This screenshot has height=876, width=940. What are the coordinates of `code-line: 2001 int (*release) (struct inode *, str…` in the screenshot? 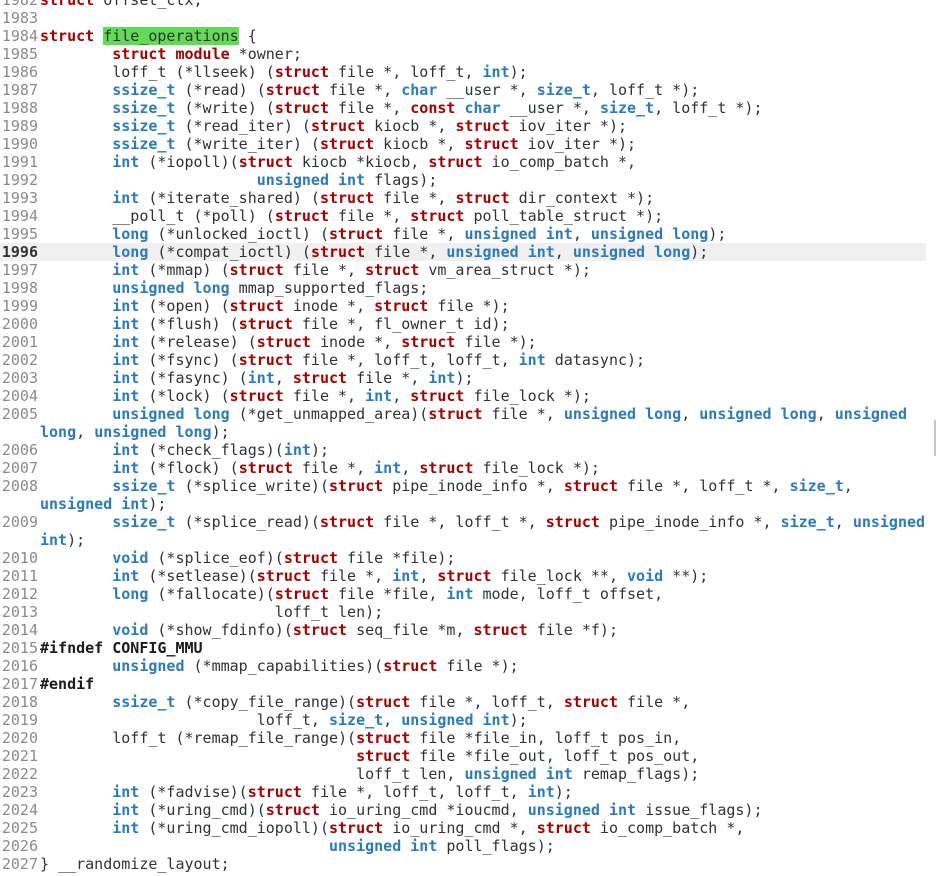 It's located at (463, 342).